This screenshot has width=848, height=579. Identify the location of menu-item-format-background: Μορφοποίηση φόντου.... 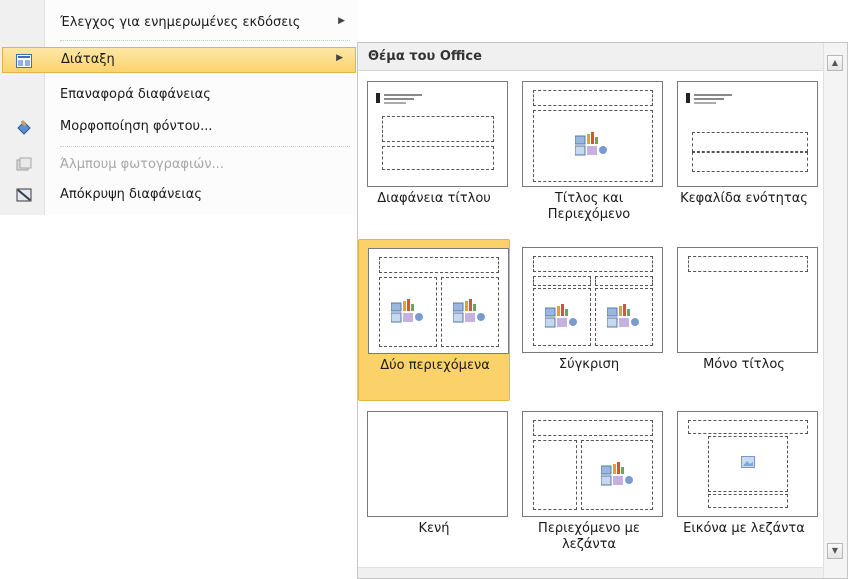
(178, 127).